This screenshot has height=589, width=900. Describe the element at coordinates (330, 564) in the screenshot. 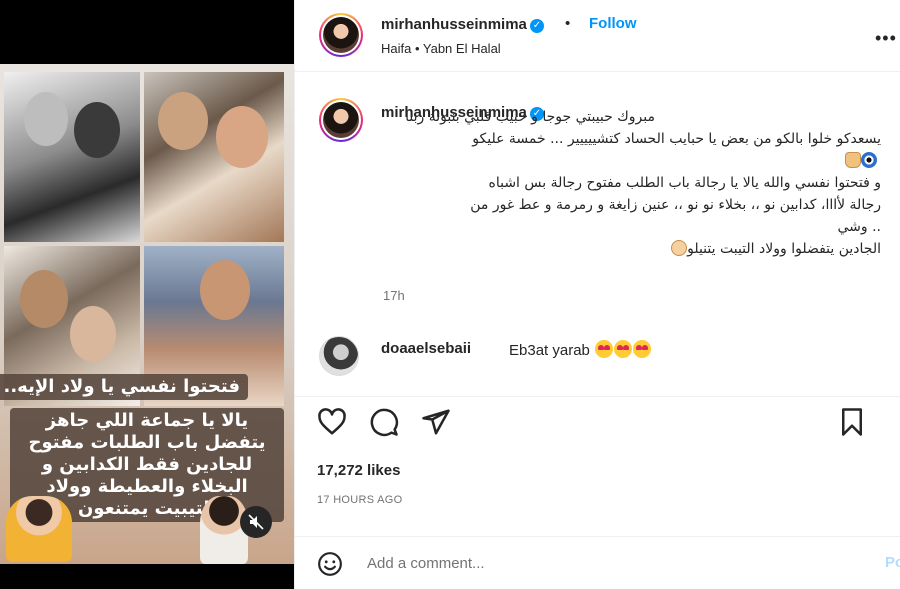

I see `emoji-icon` at that location.